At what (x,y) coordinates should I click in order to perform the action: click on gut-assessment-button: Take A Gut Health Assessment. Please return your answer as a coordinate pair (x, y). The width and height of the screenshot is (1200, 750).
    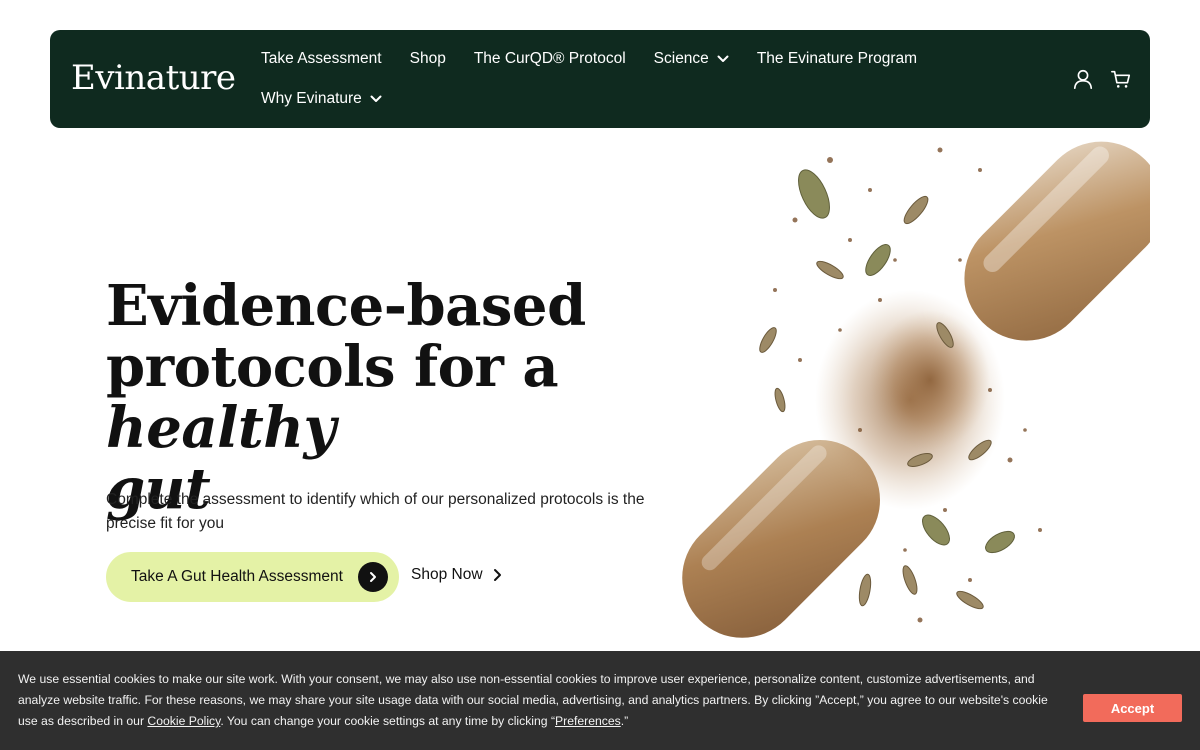
    Looking at the image, I should click on (252, 577).